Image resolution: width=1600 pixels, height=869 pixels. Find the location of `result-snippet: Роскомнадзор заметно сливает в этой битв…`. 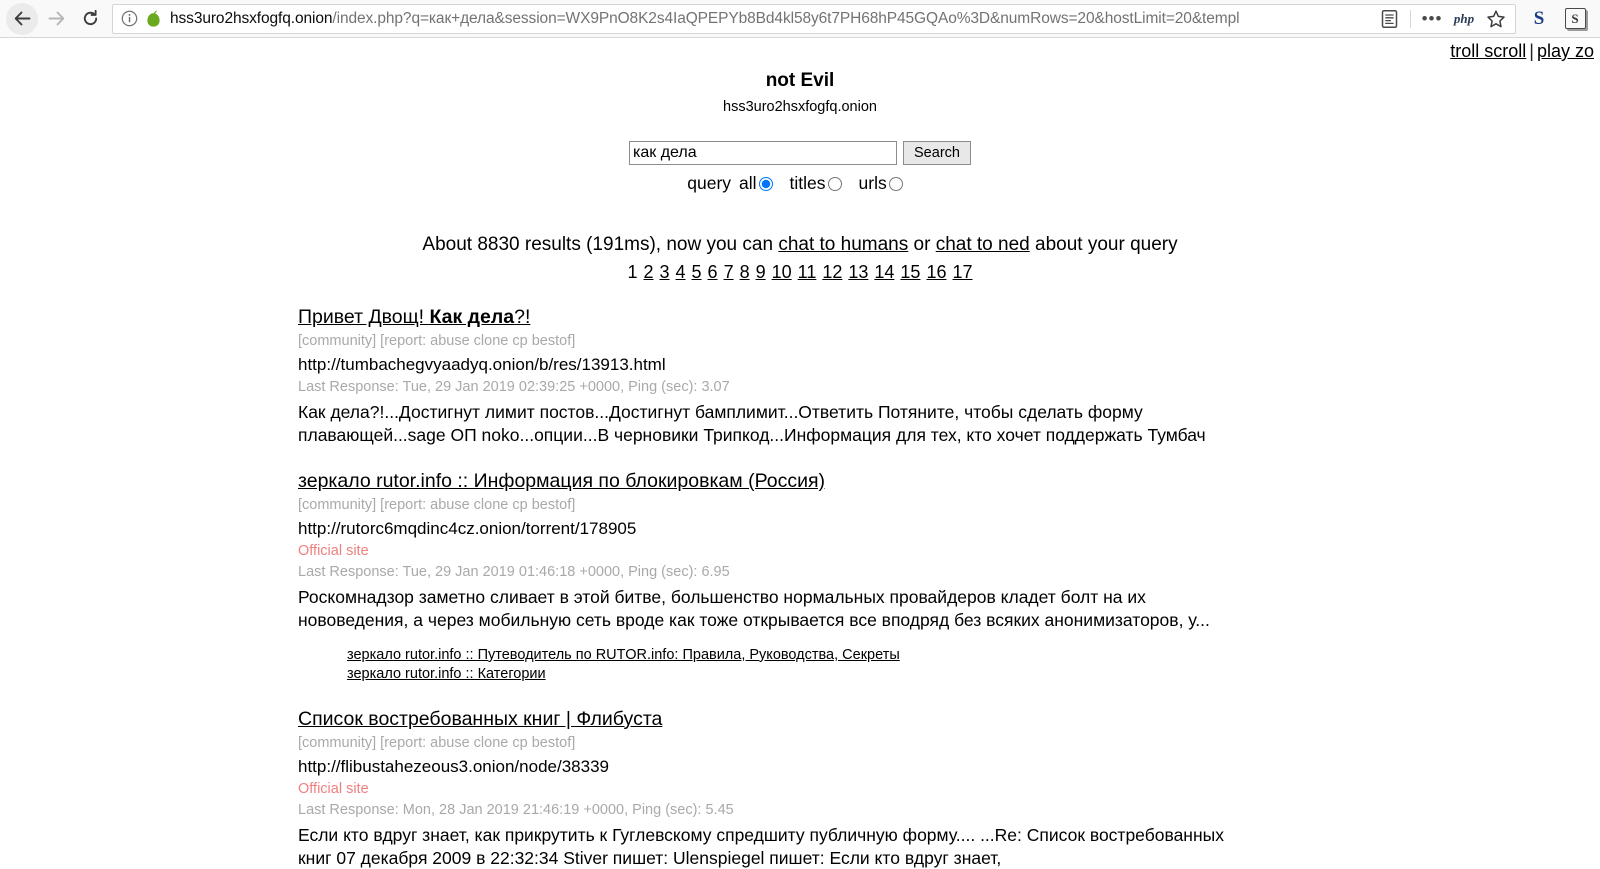

result-snippet: Роскомнадзор заметно сливает в этой битв… is located at coordinates (754, 608).